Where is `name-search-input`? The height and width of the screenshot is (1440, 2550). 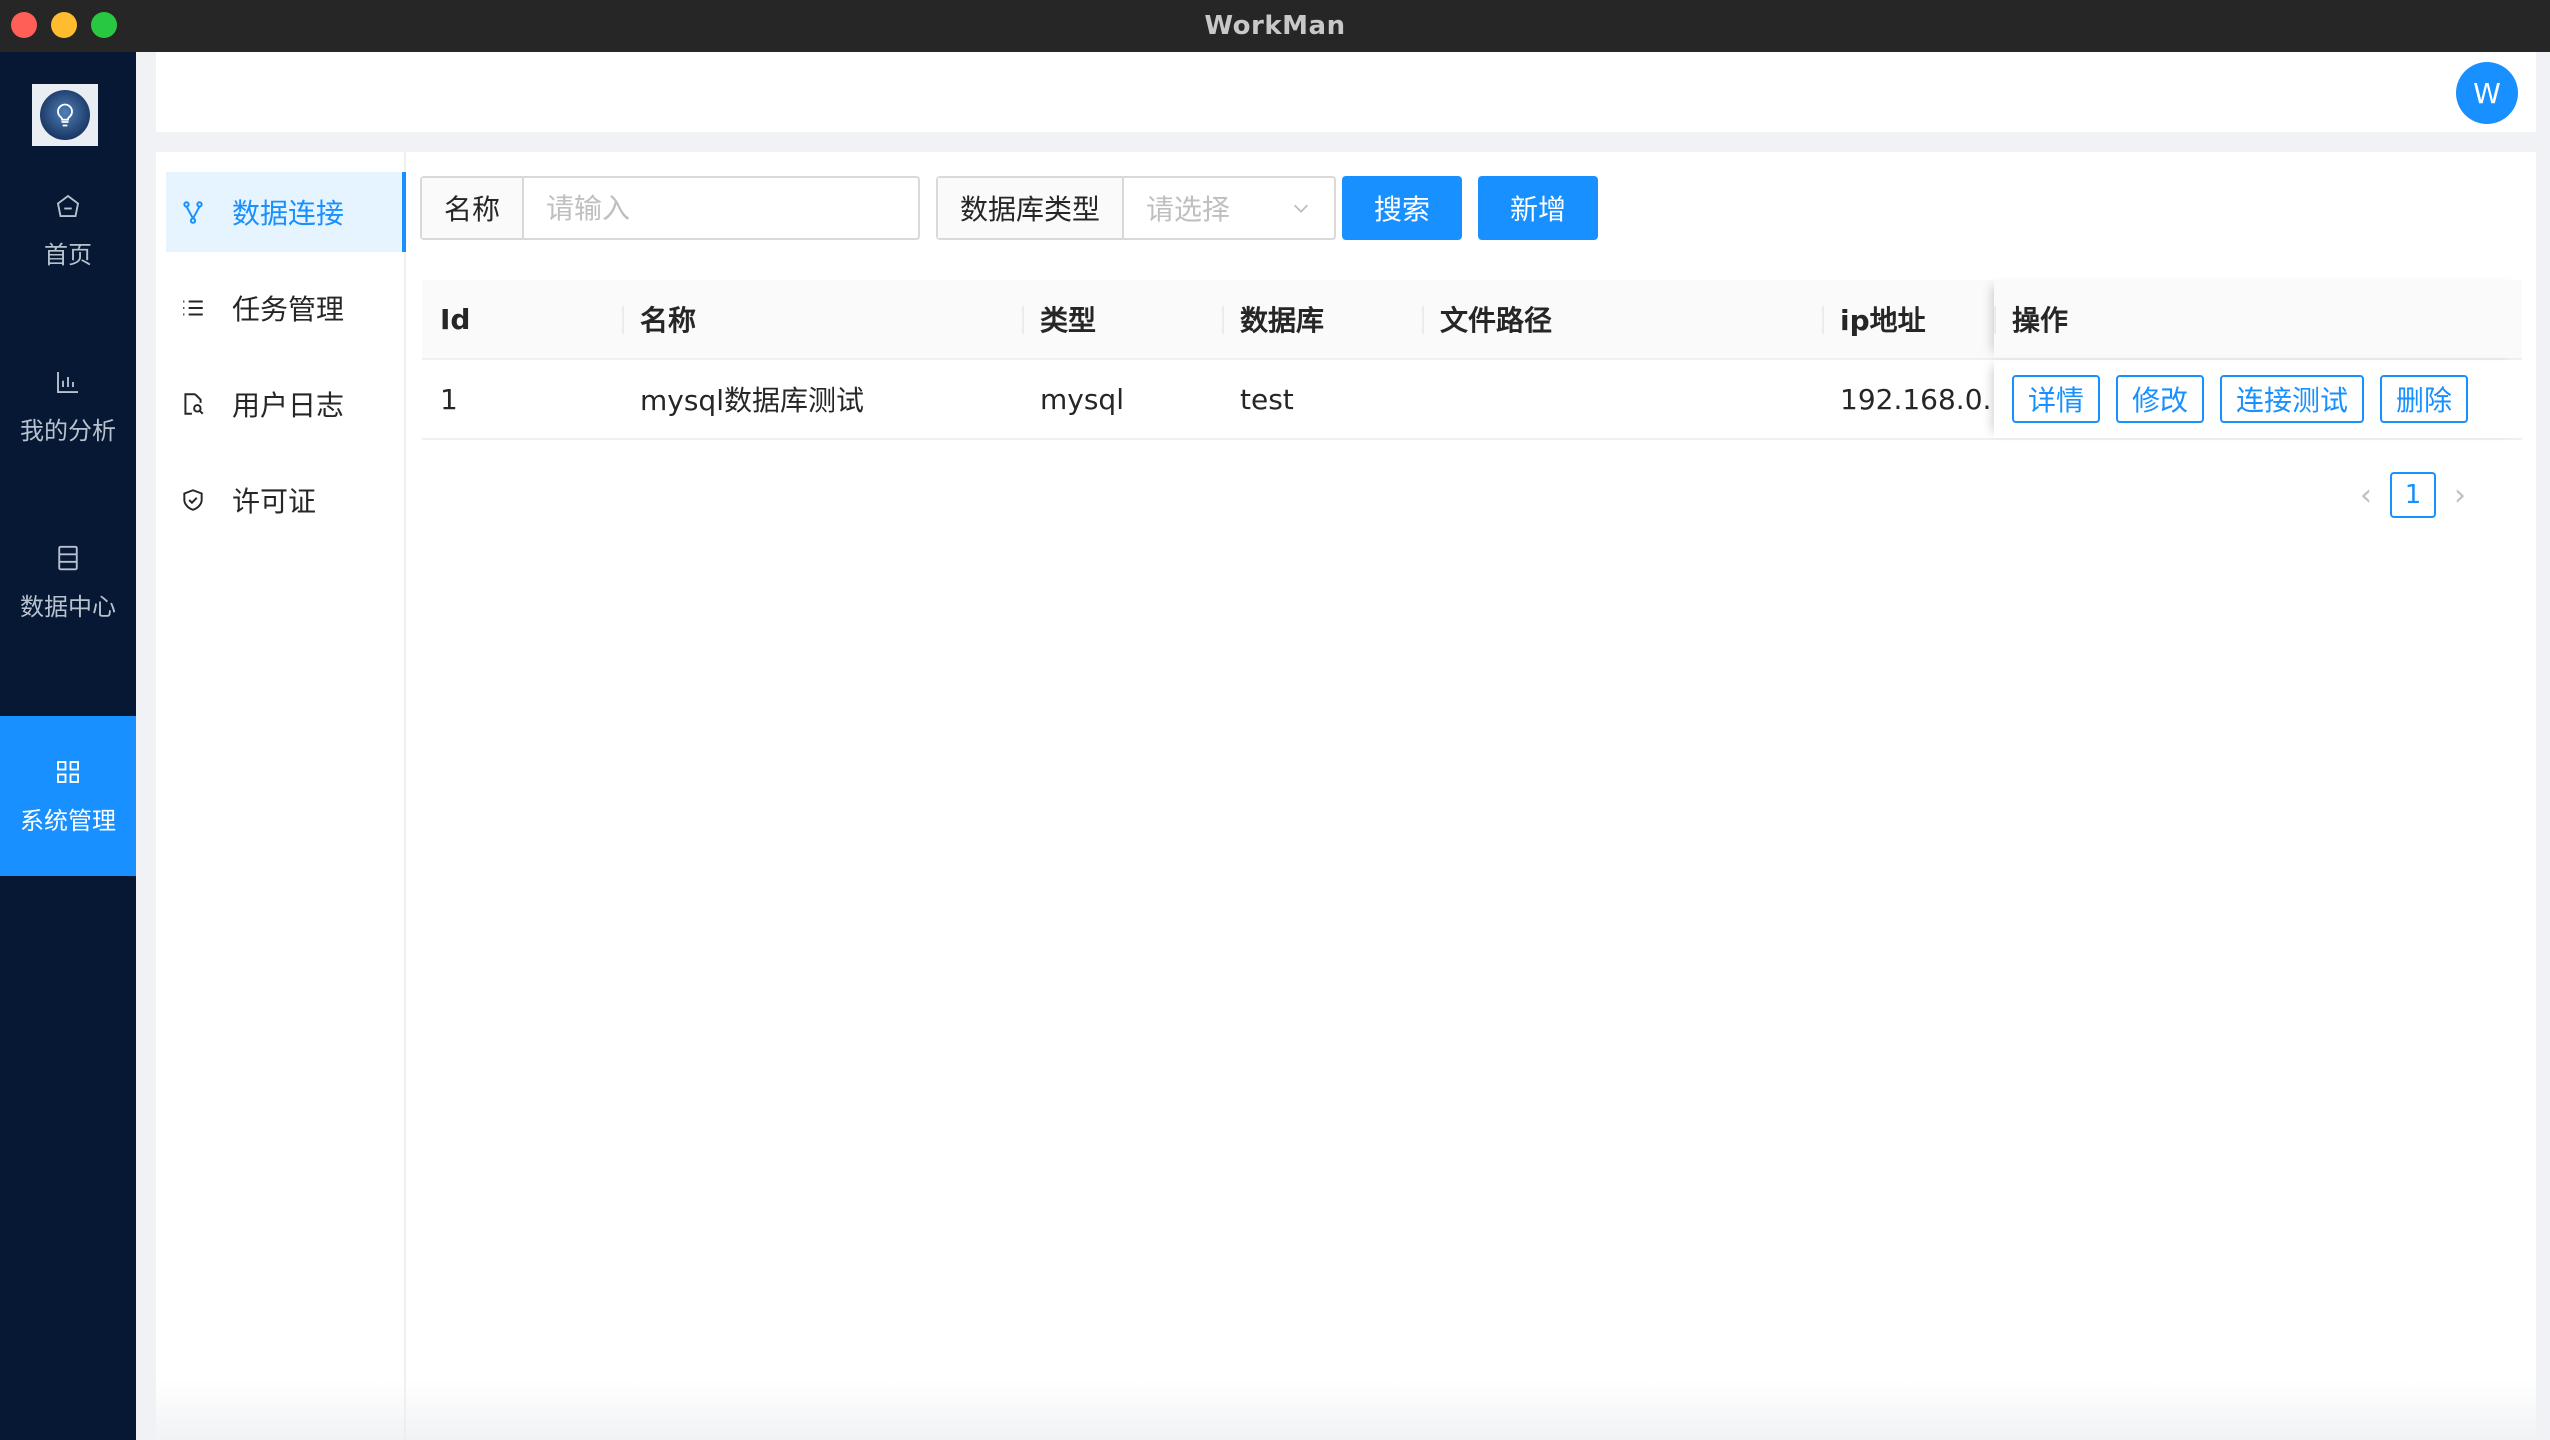
name-search-input is located at coordinates (714, 208).